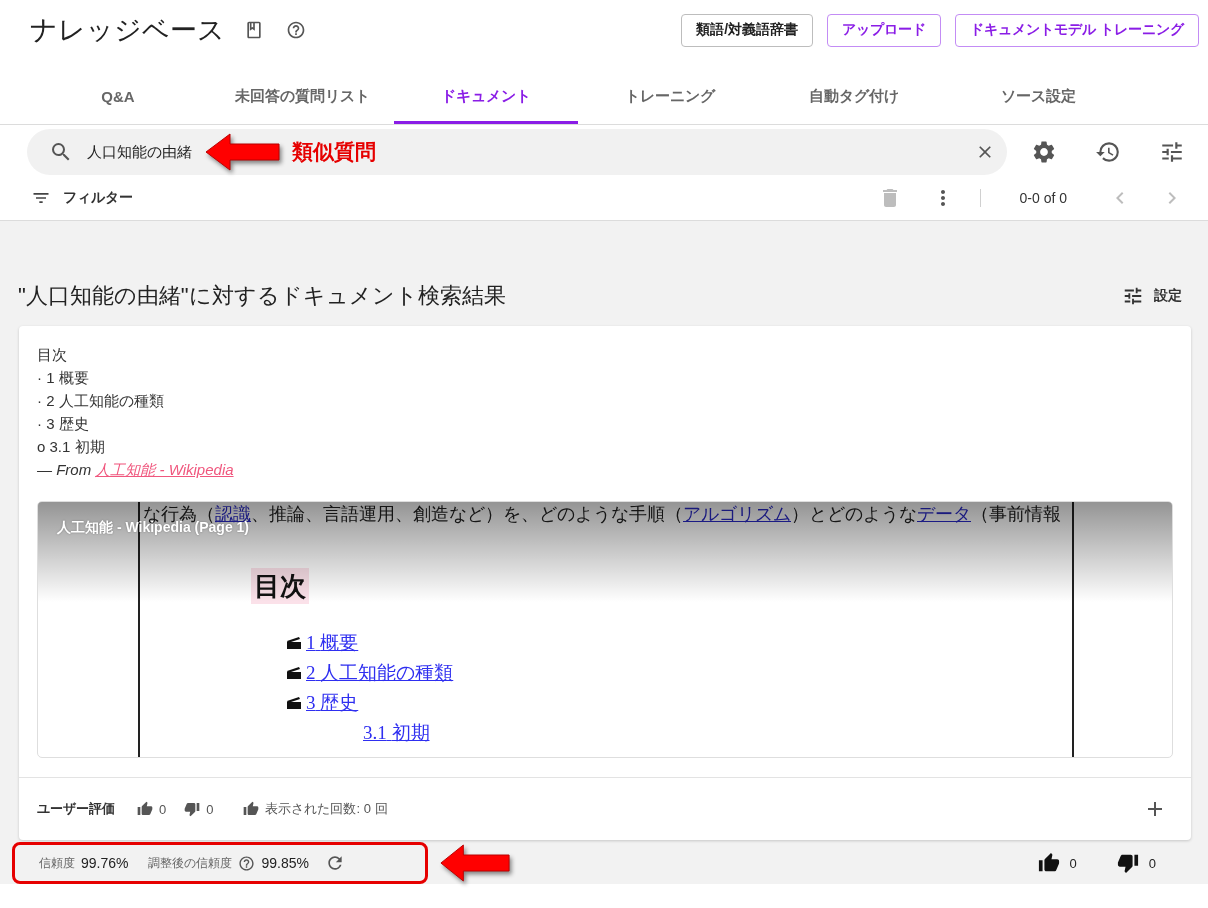  What do you see at coordinates (254, 30) in the screenshot?
I see `book-icon` at bounding box center [254, 30].